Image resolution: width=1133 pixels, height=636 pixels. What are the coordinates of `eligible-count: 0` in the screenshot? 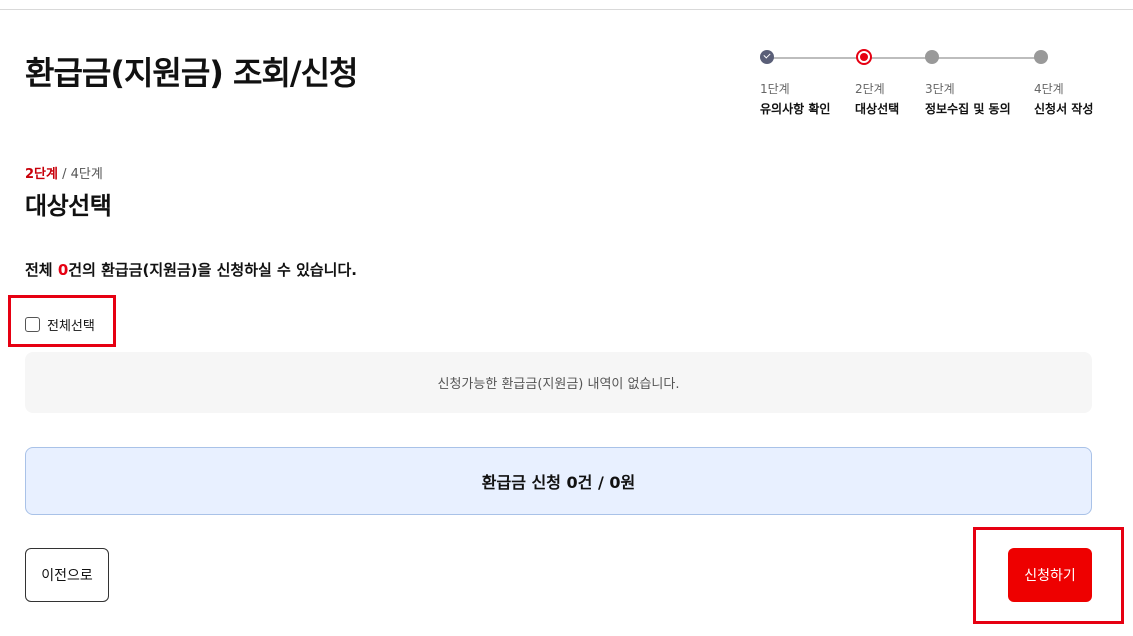 It's located at (63, 270).